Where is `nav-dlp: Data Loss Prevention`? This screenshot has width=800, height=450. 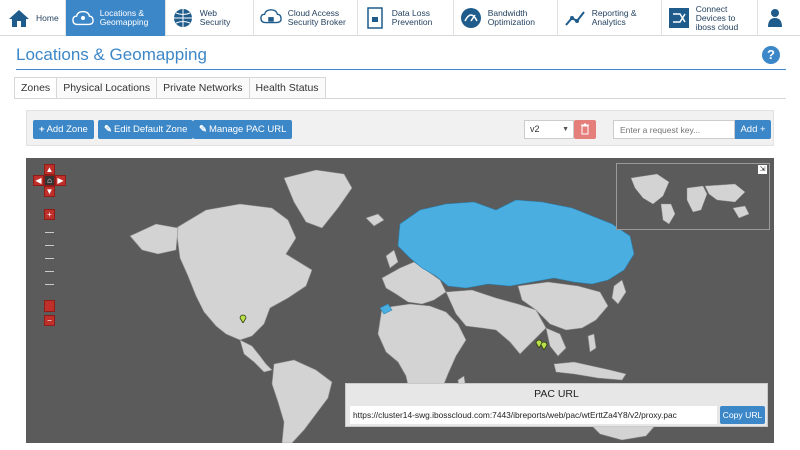 nav-dlp: Data Loss Prevention is located at coordinates (406, 18).